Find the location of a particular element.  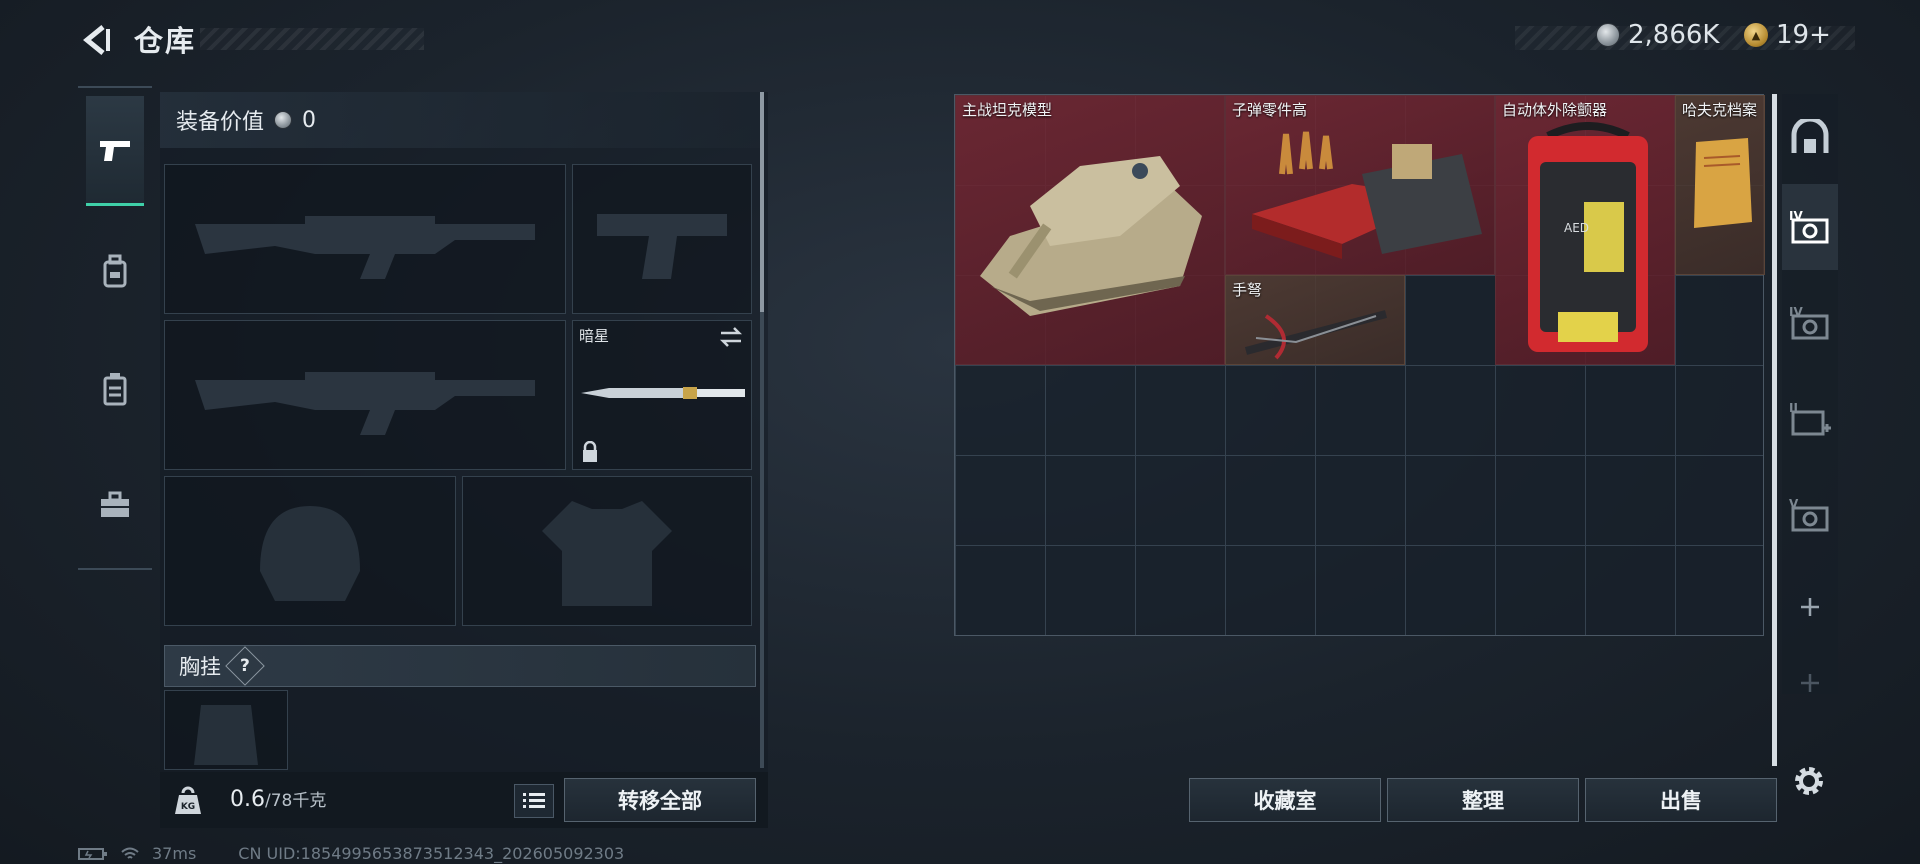

ammo-crate-icon is located at coordinates (1367, 195).